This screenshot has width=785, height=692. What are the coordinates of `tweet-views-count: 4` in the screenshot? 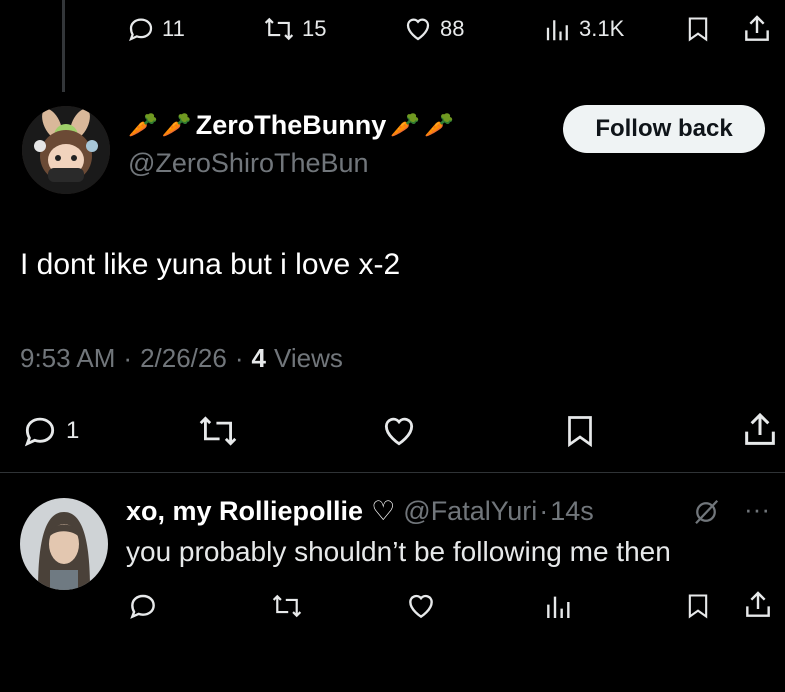 It's located at (258, 358).